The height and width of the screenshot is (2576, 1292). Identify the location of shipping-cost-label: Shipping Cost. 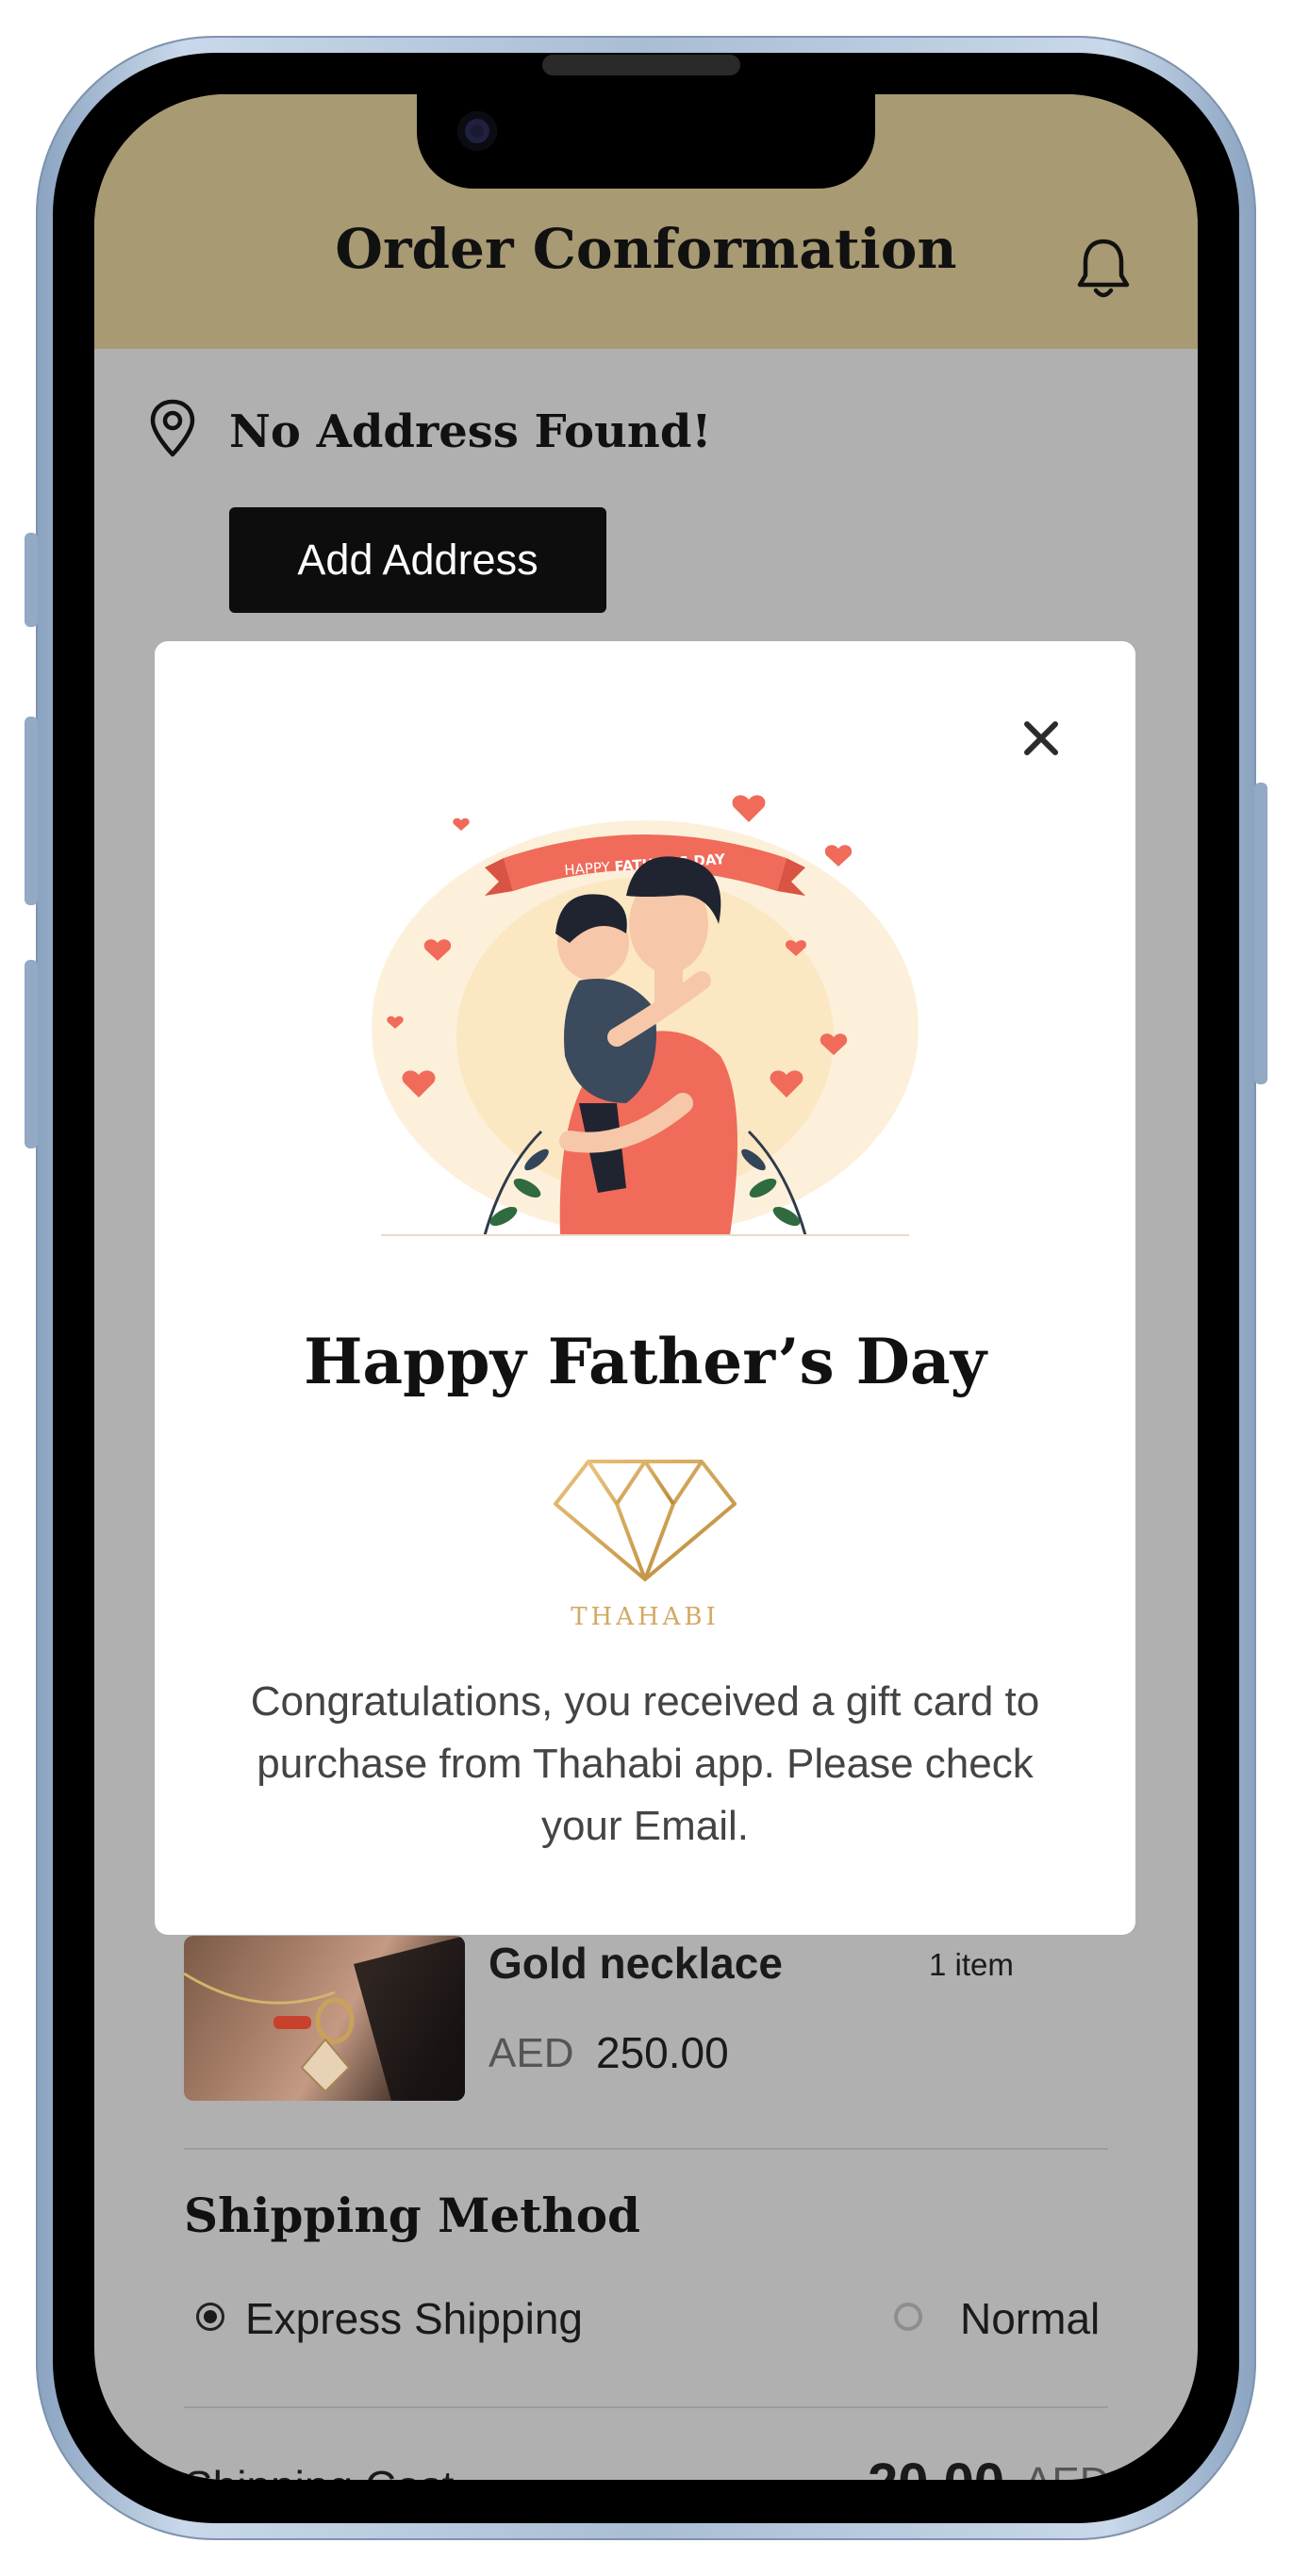
(319, 2470).